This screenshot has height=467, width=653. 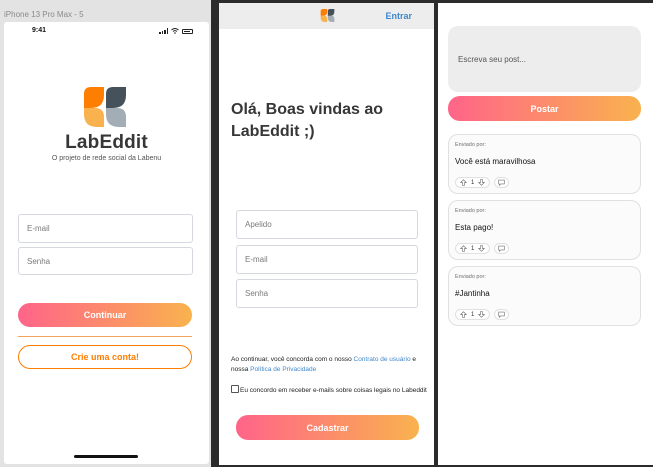 What do you see at coordinates (544, 108) in the screenshot?
I see `post-button: Postar` at bounding box center [544, 108].